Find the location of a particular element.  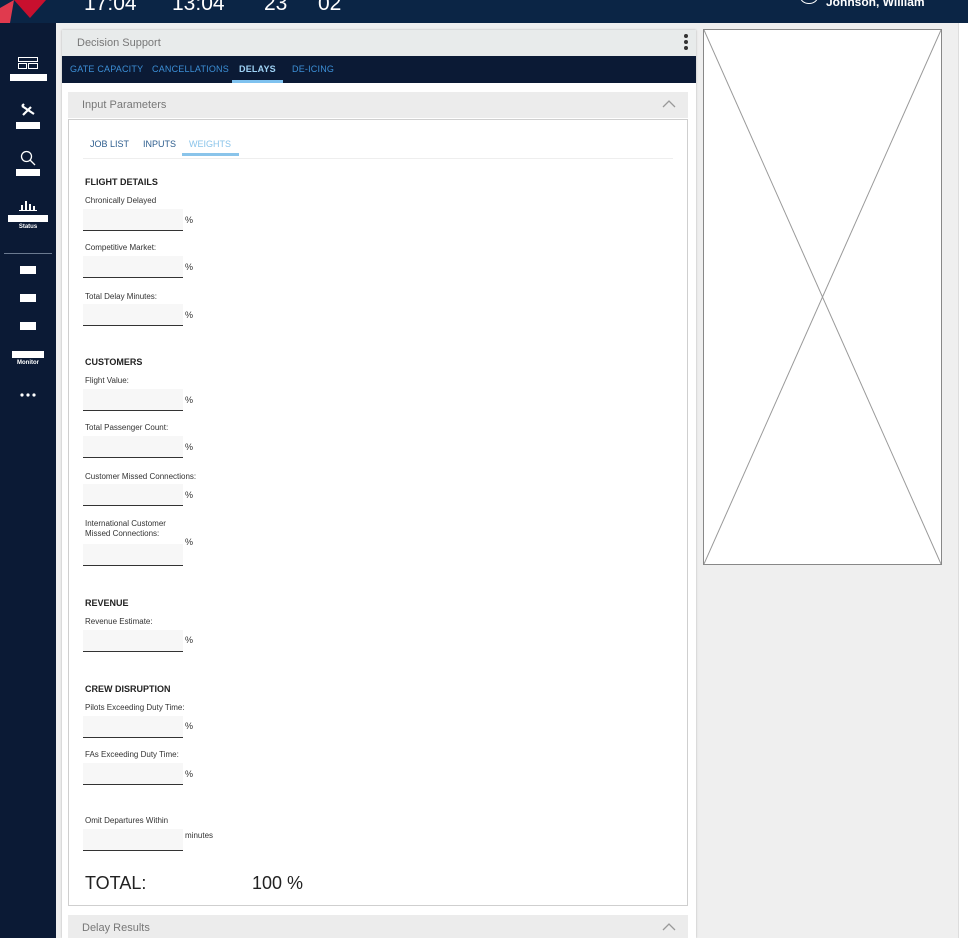

fas-exceeding-input is located at coordinates (133, 774).